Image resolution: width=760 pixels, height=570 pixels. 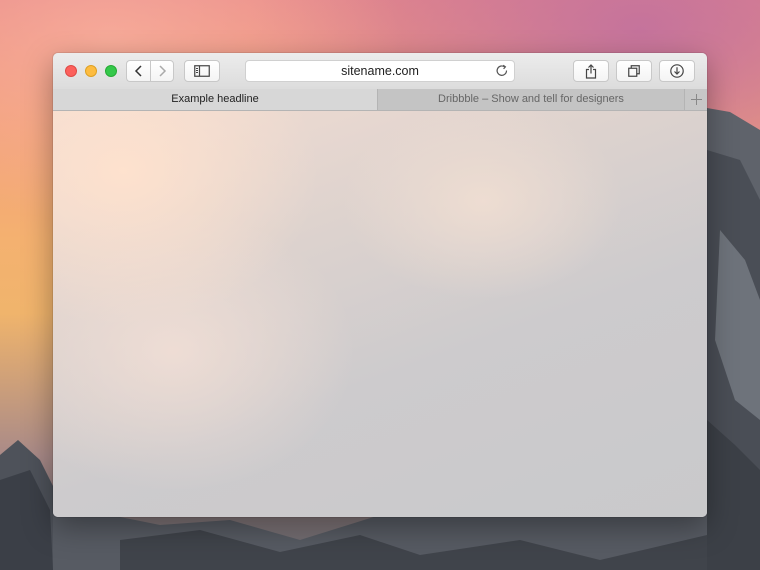 I want to click on chevron-right-icon, so click(x=163, y=71).